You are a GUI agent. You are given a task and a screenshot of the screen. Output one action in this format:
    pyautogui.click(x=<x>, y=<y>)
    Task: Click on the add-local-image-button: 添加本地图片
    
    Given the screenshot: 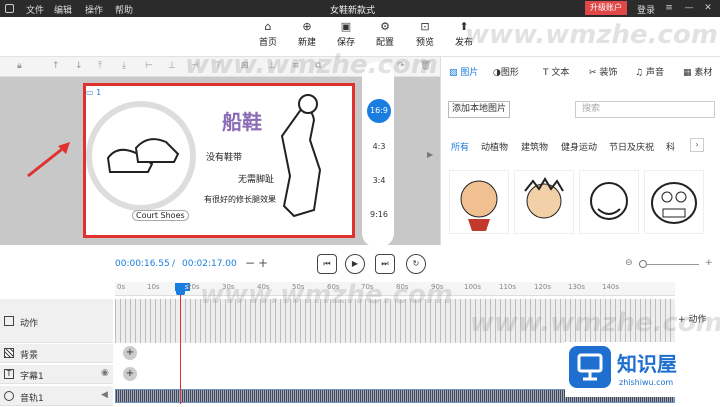 What is the action you would take?
    pyautogui.click(x=479, y=109)
    